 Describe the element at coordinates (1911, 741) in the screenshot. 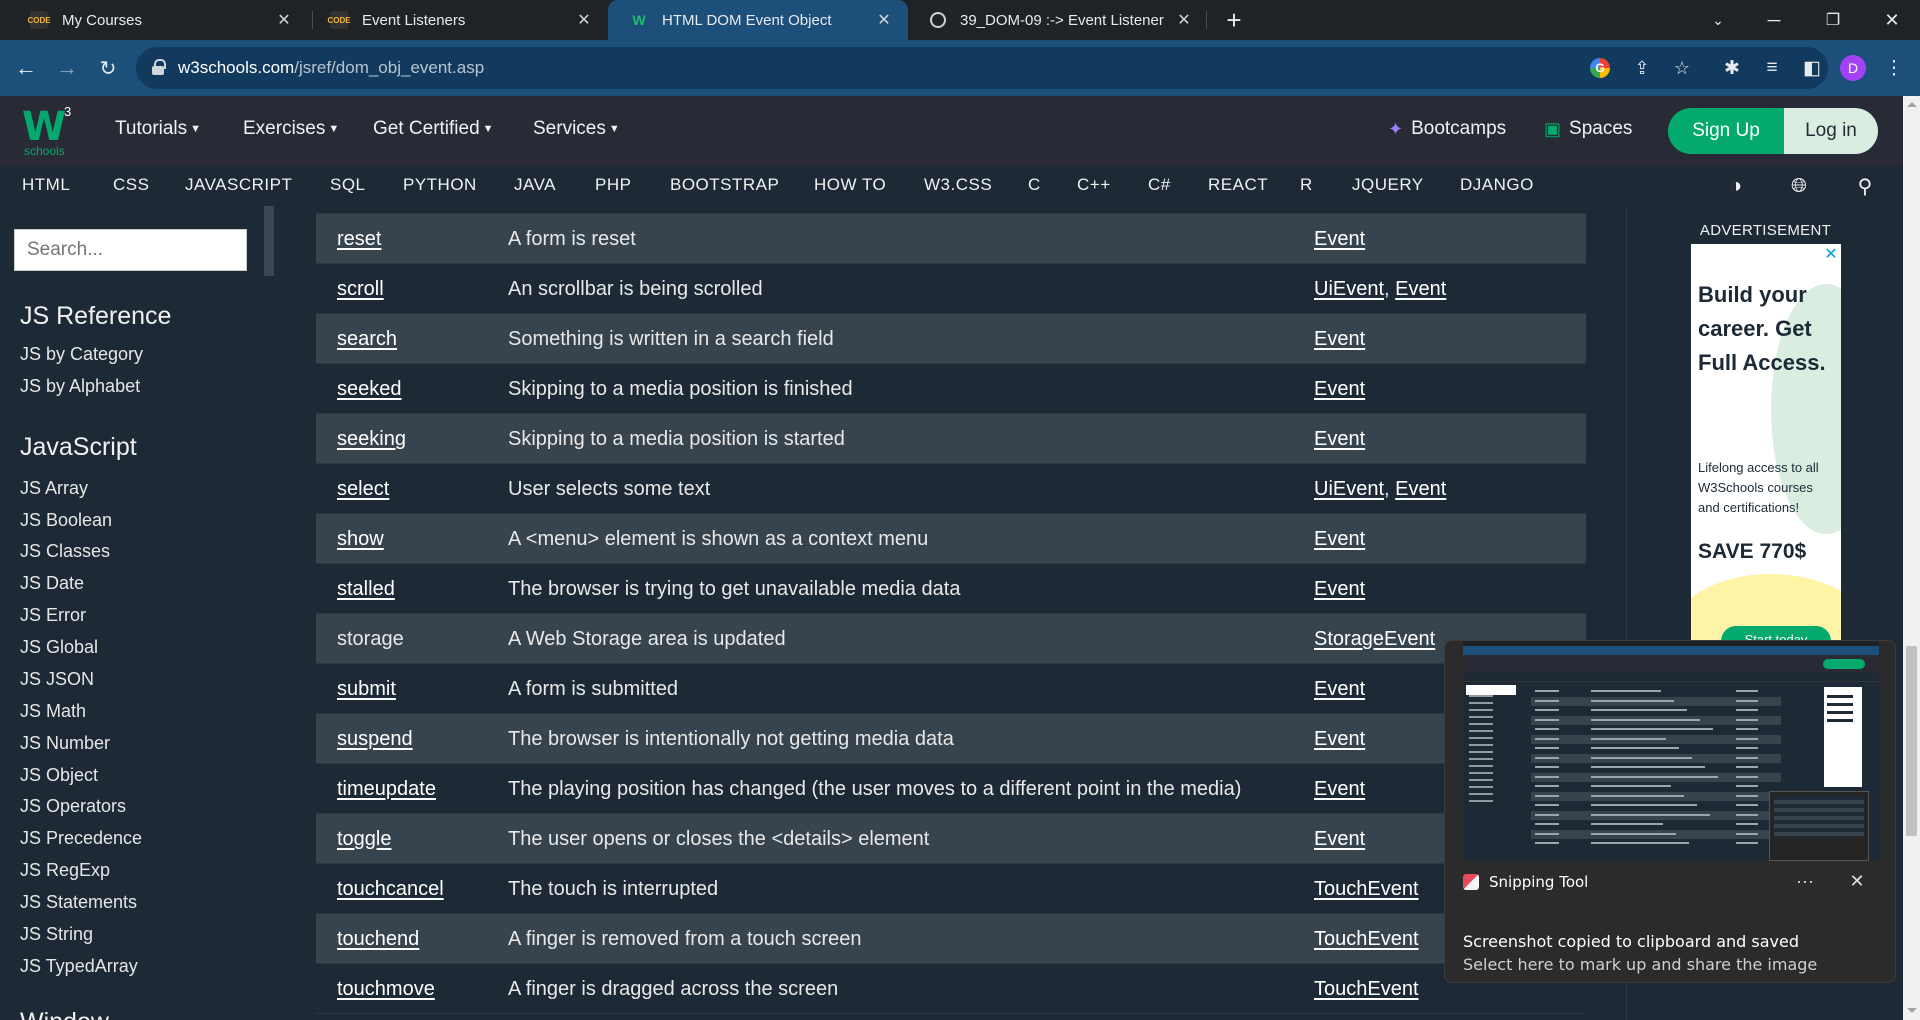

I see `scrollbar-thumb` at that location.